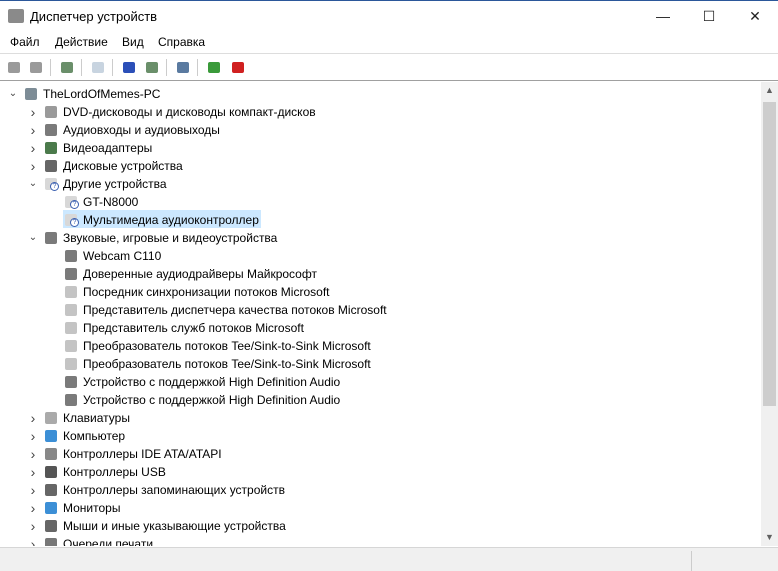 This screenshot has width=778, height=571. I want to click on uninstall-device-icon, so click(238, 67).